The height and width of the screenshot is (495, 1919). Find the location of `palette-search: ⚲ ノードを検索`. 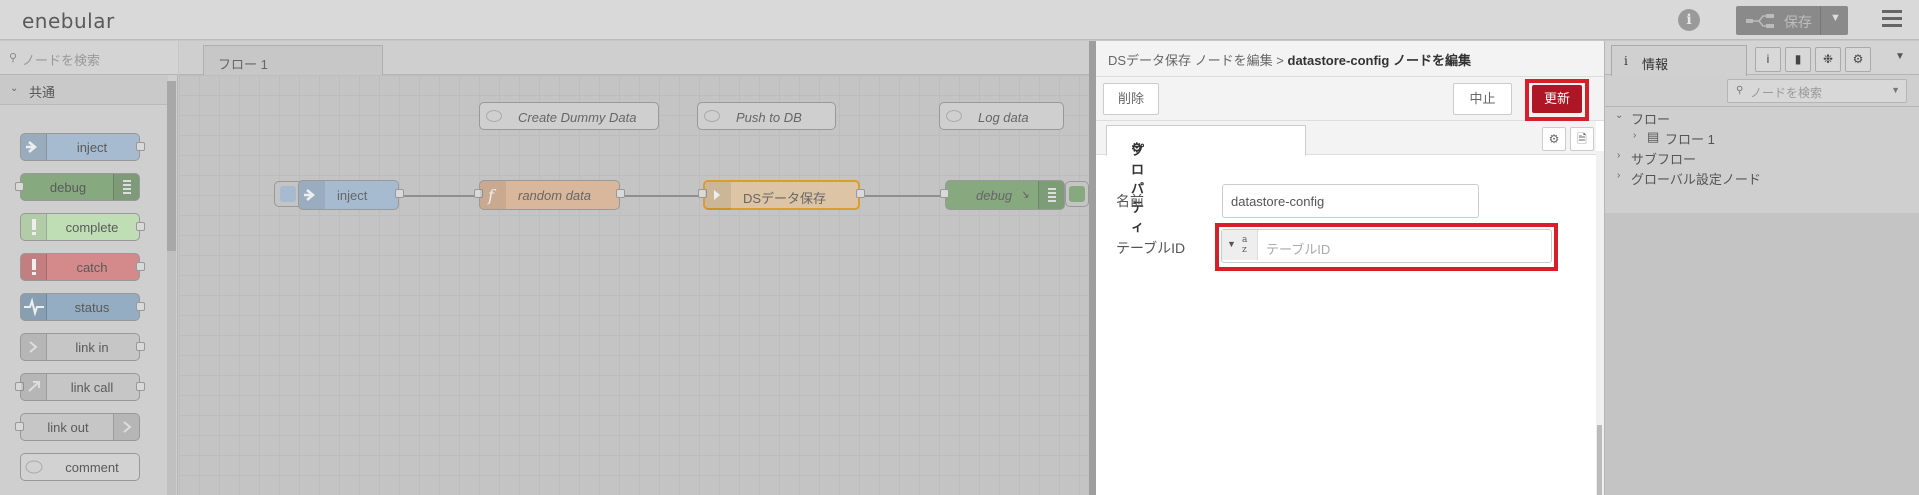

palette-search: ⚲ ノードを検索 is located at coordinates (89, 58).